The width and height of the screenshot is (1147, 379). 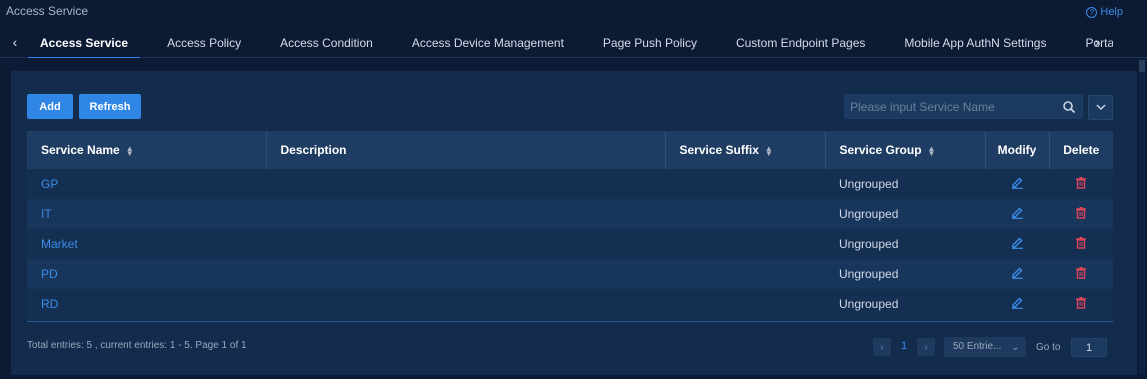 What do you see at coordinates (146, 184) in the screenshot?
I see `cell-service-name: GP` at bounding box center [146, 184].